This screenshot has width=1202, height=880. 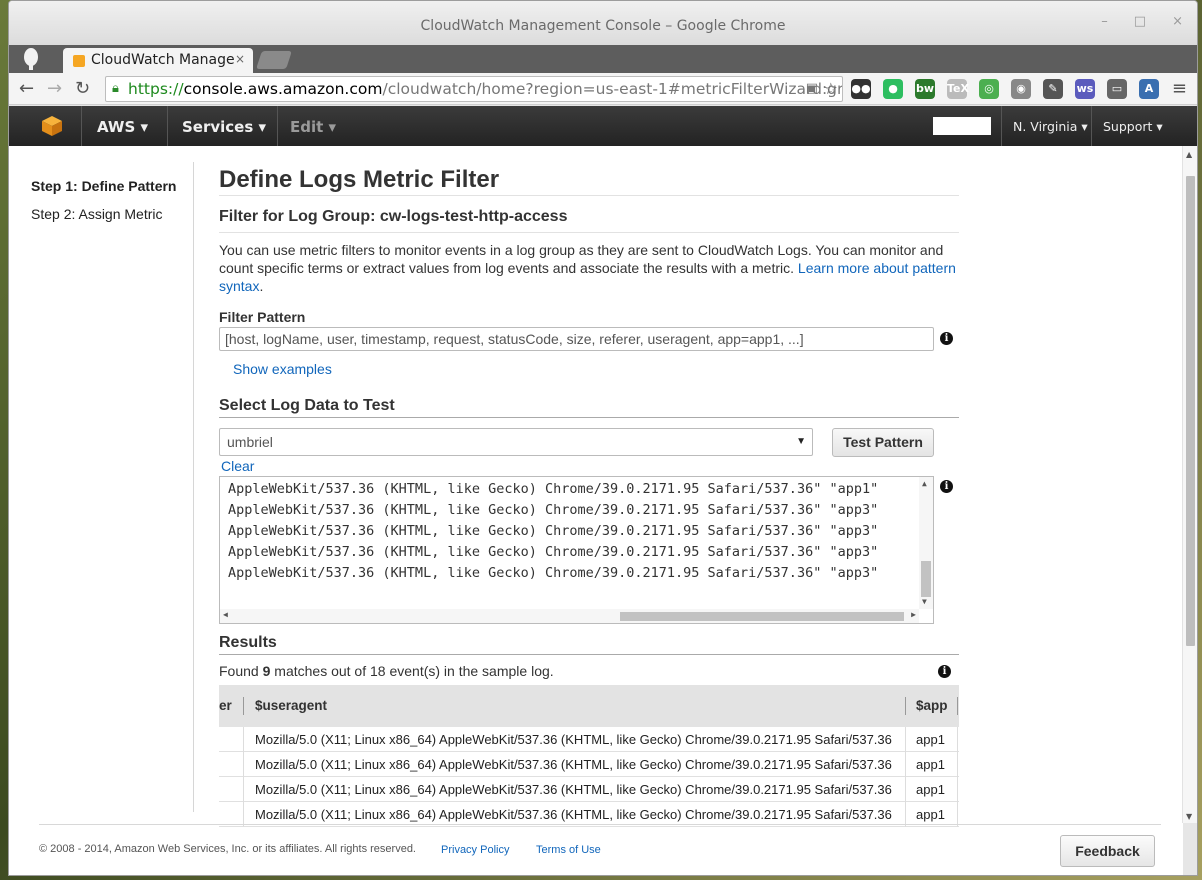 What do you see at coordinates (52, 126) in the screenshot?
I see `aws-cube-logo-icon` at bounding box center [52, 126].